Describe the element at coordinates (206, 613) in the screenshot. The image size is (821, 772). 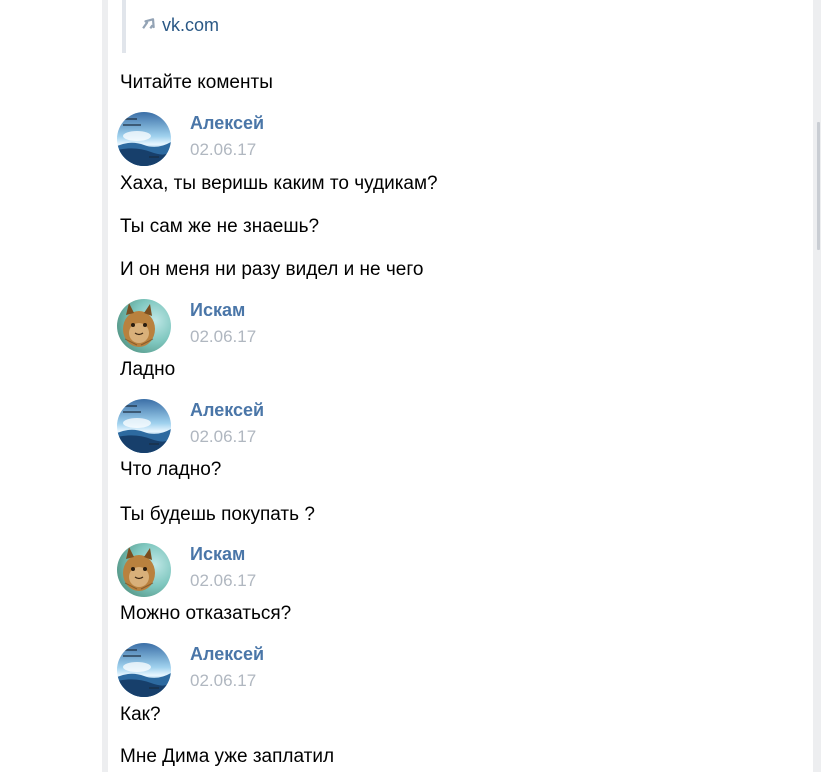
I see `message-text: Можно отказаться?` at that location.